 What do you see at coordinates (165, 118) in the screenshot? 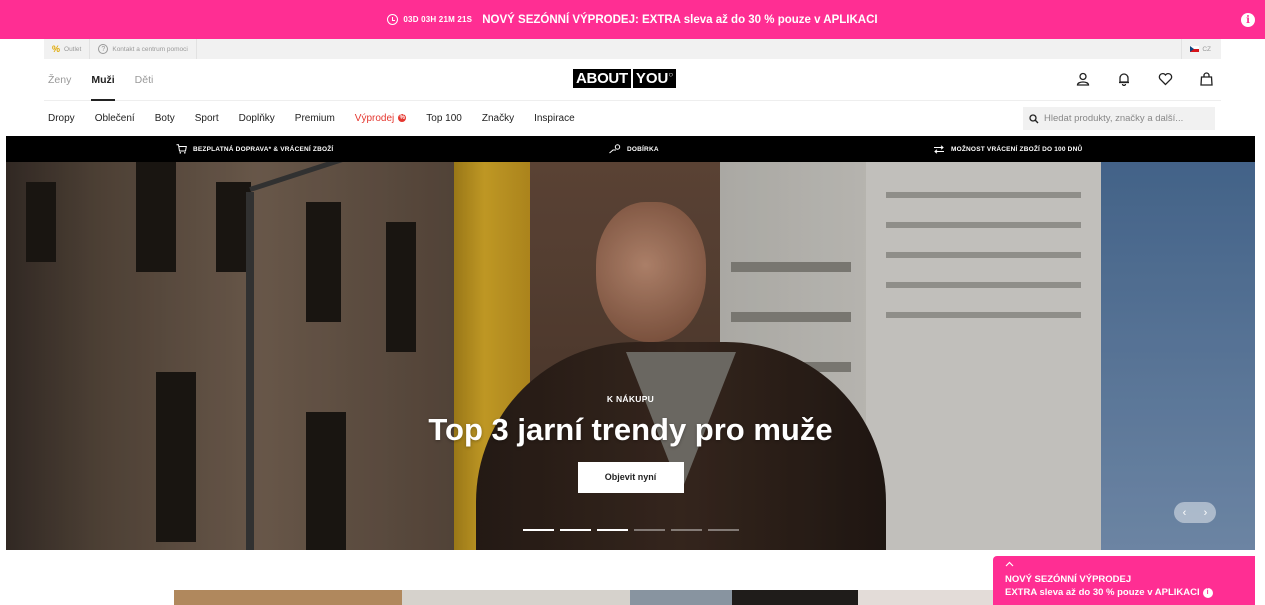
I see `nav-item-boty: Boty` at bounding box center [165, 118].